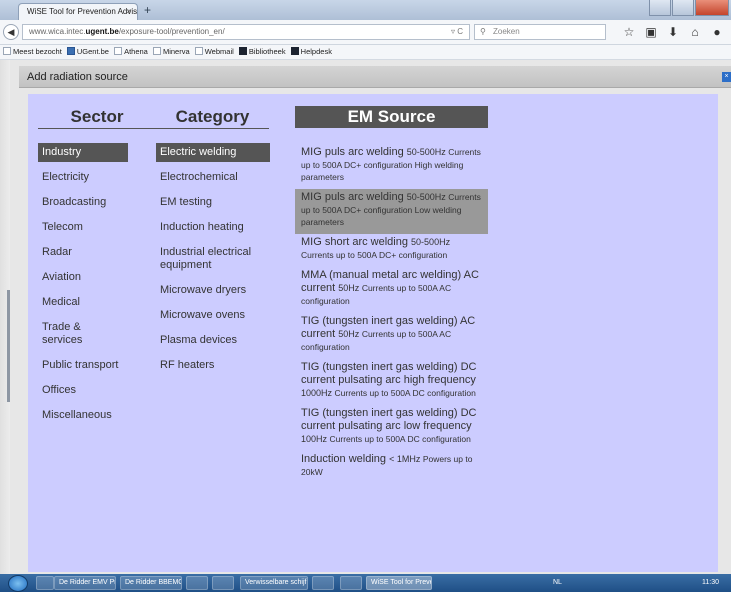  What do you see at coordinates (318, 393) in the screenshot?
I see `em-source-frequency: 1000Hz` at bounding box center [318, 393].